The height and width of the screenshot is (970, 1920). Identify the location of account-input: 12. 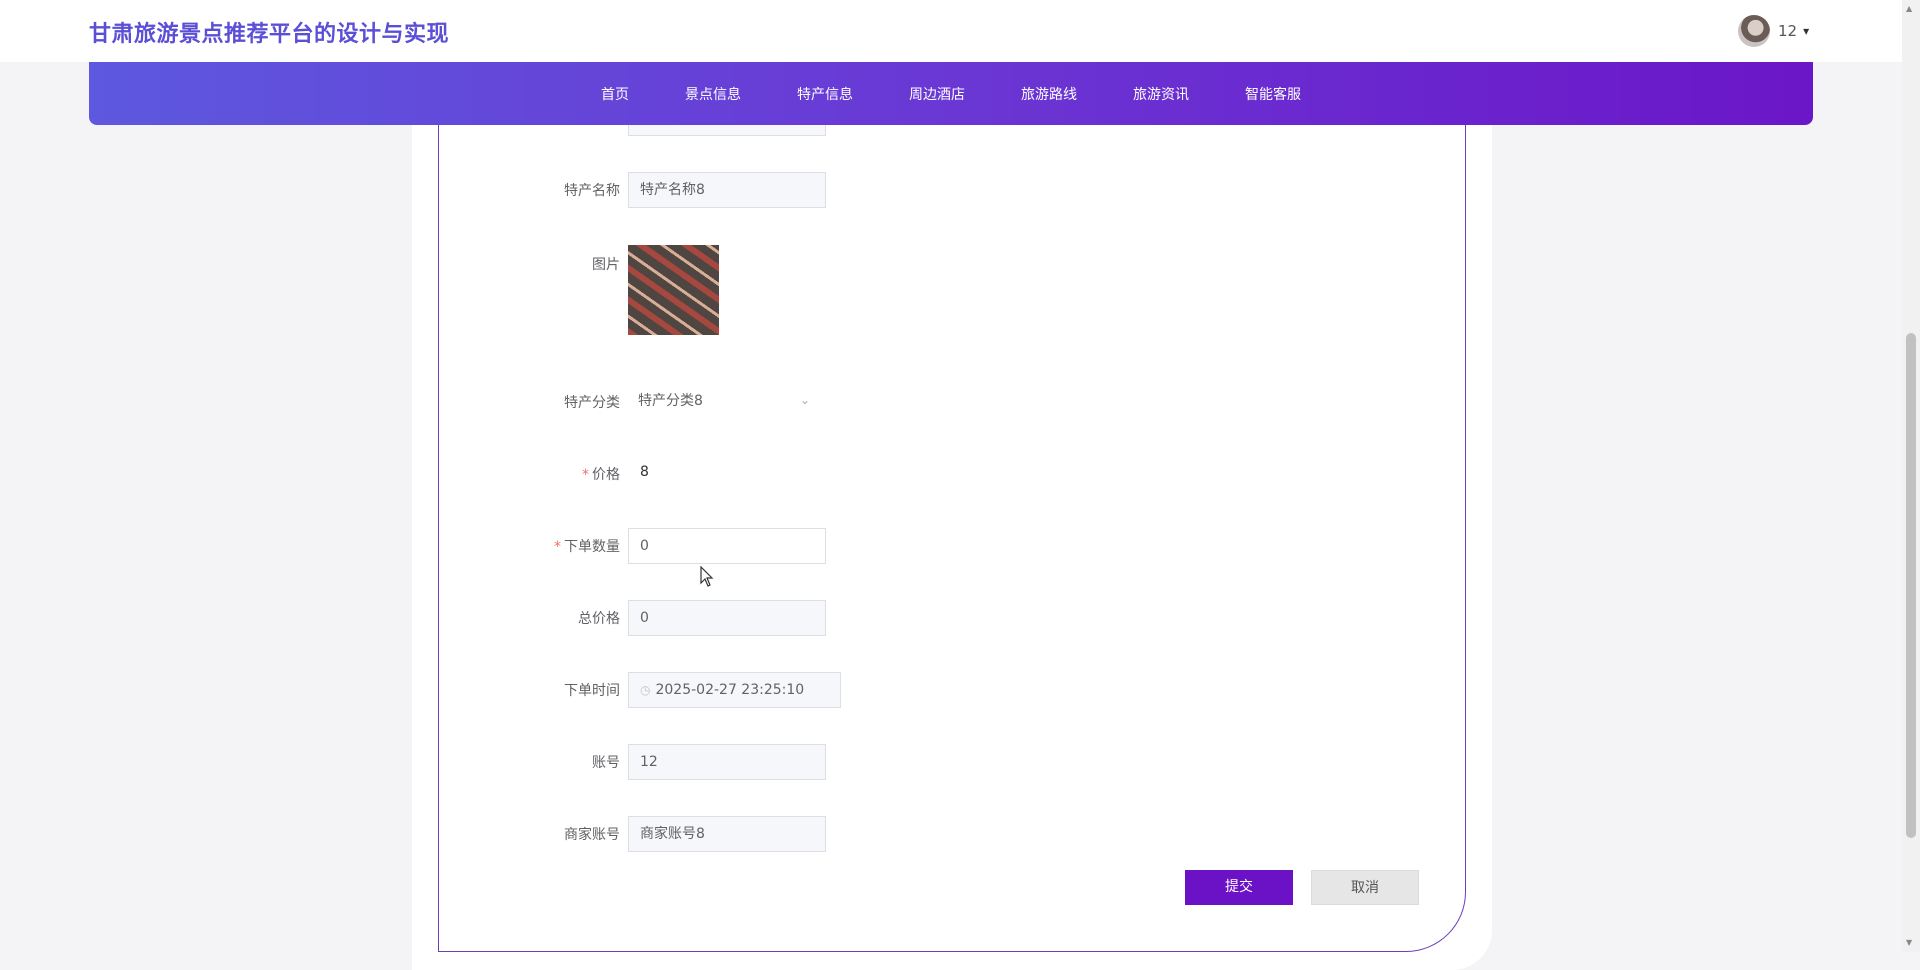
(727, 762).